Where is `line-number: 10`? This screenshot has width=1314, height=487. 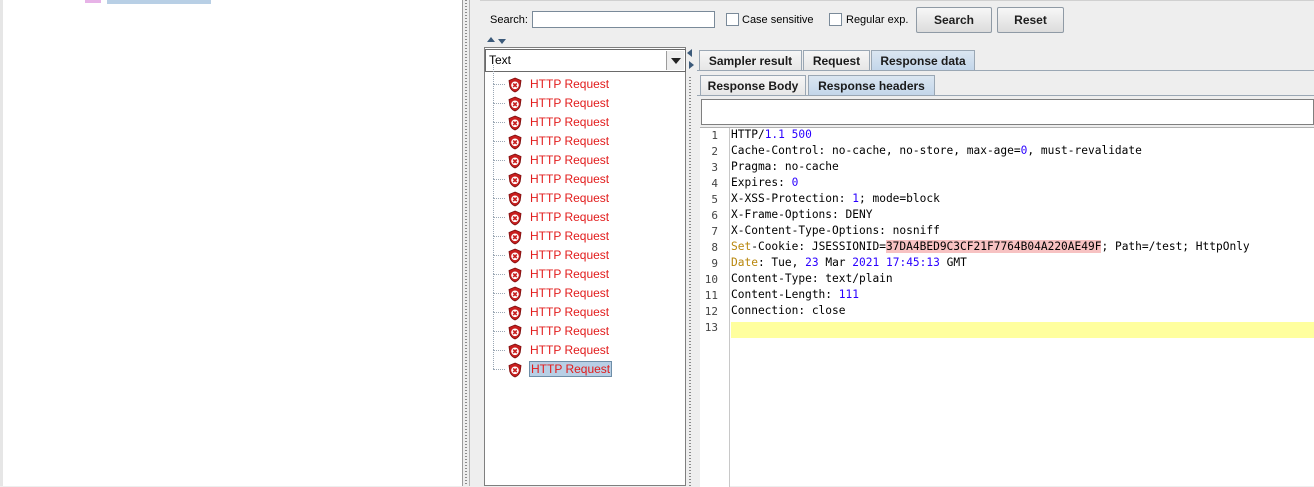
line-number: 10 is located at coordinates (711, 279).